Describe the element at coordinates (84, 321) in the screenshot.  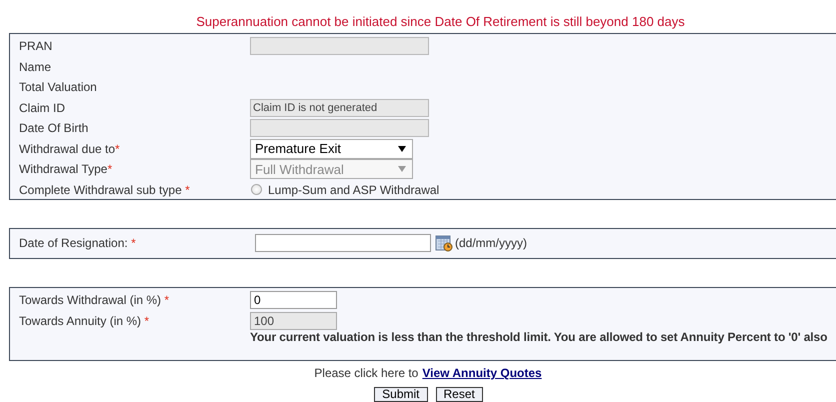
I see `field-label: Towards Annuity (in %) *` at that location.